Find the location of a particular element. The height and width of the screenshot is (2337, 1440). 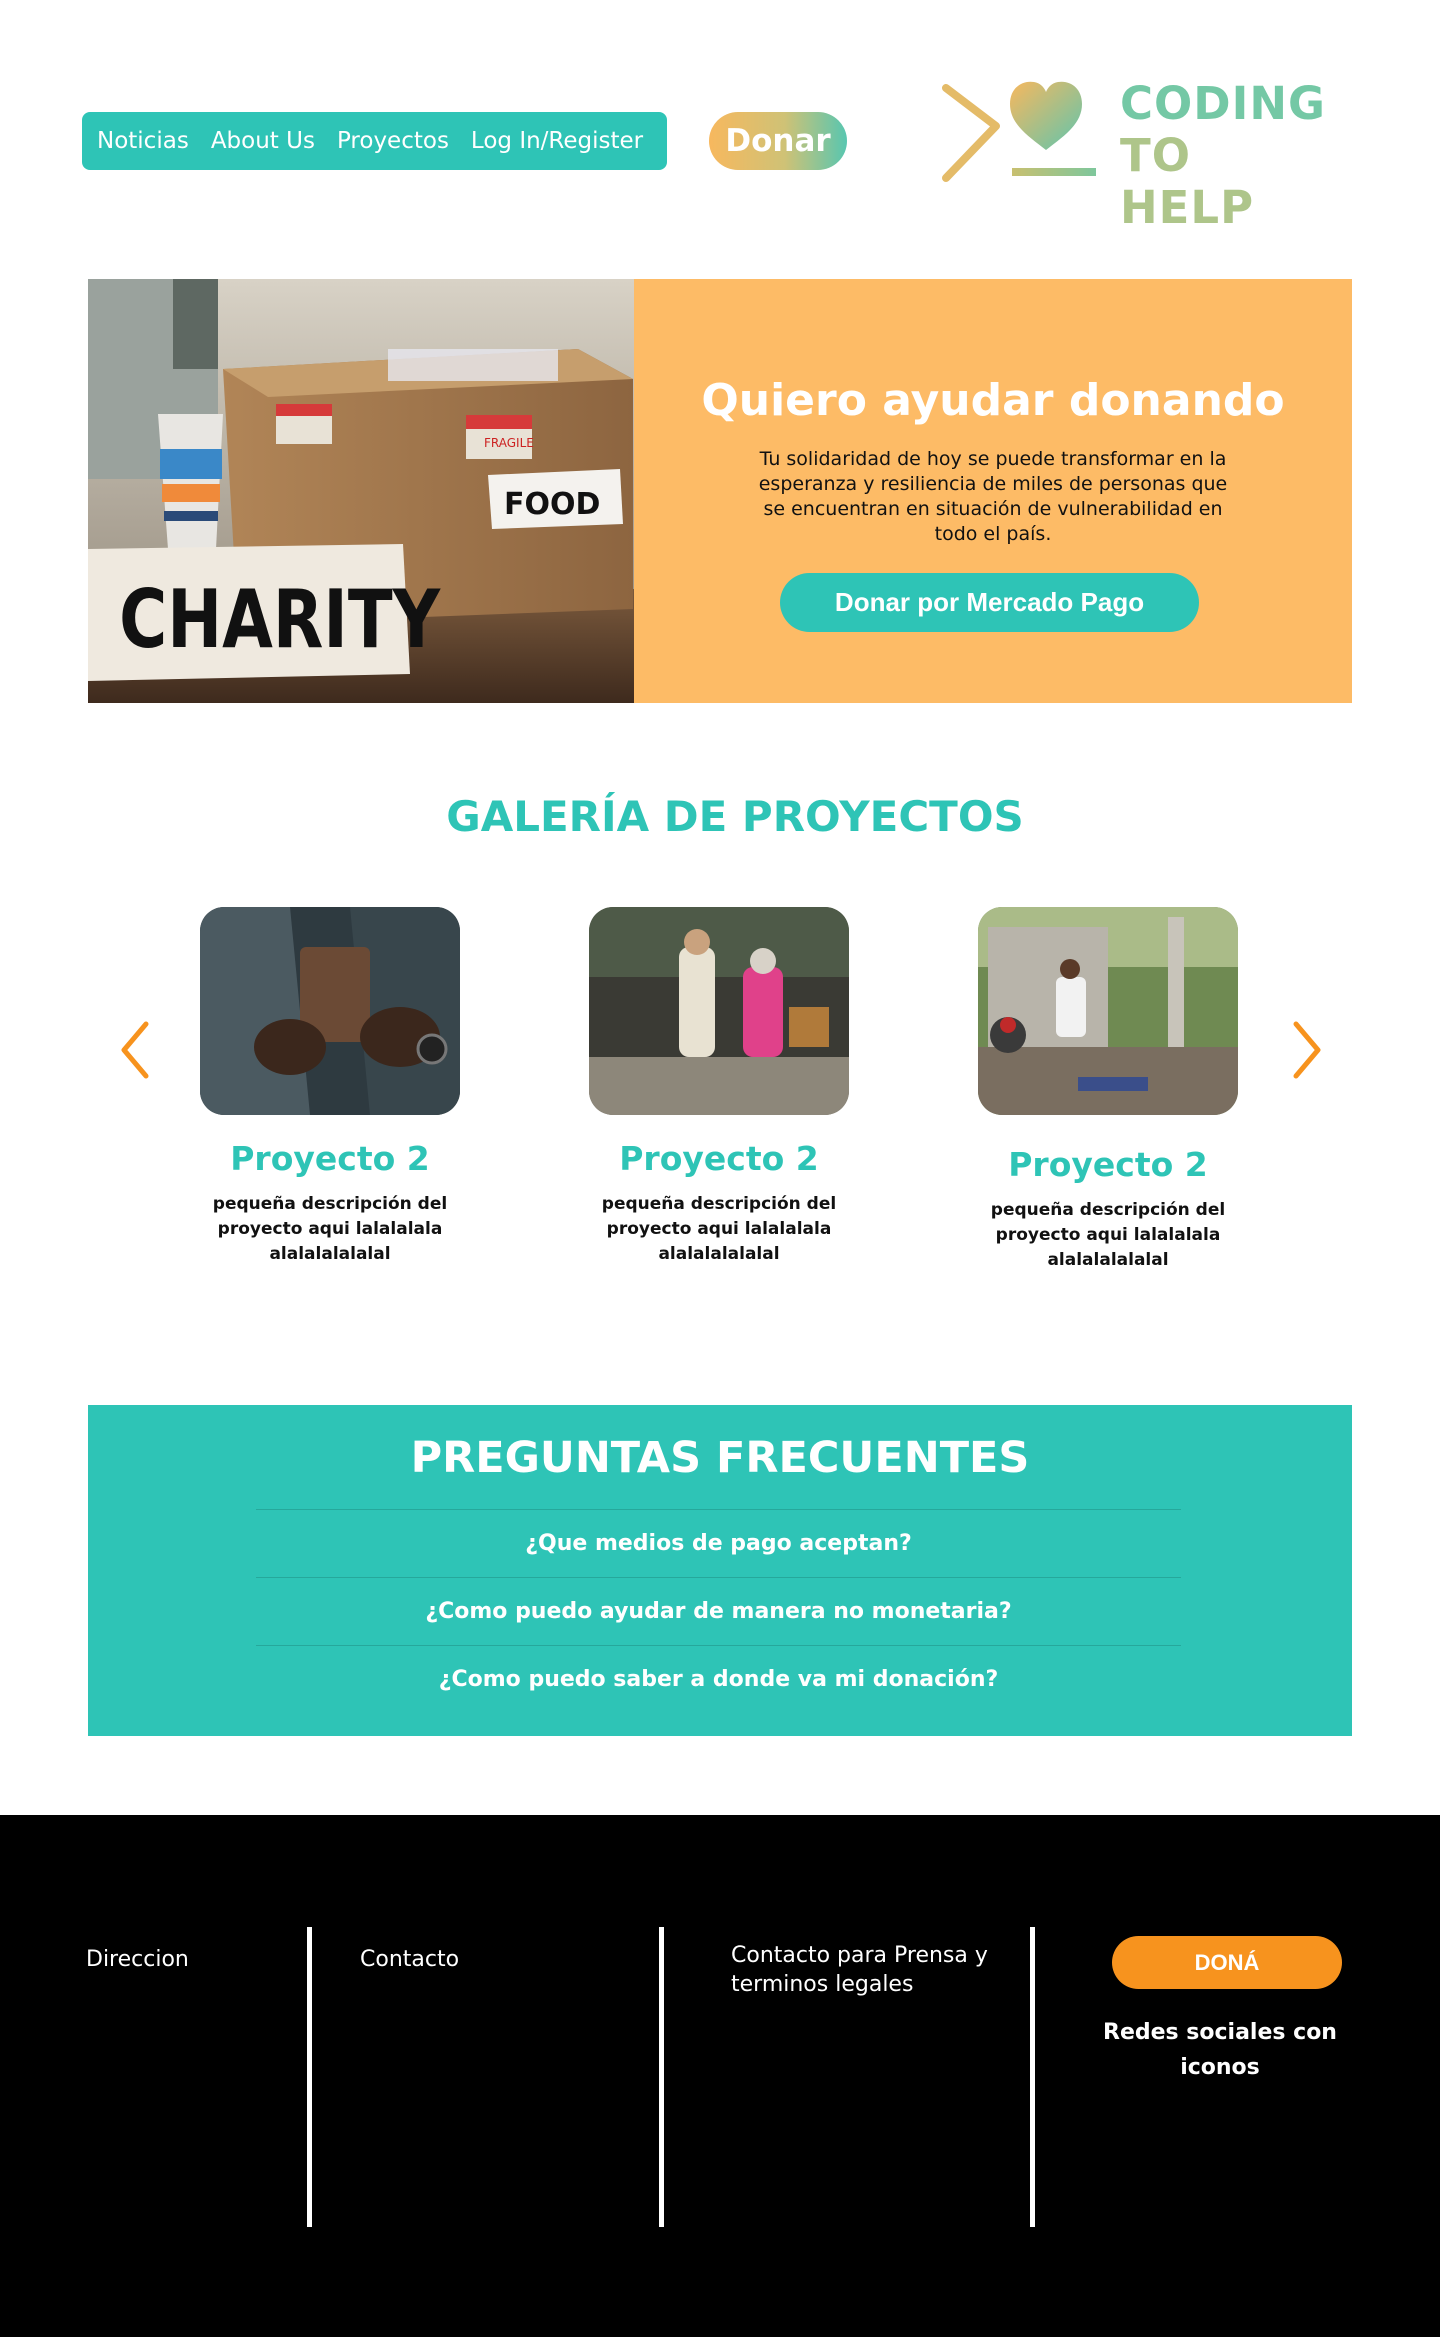

footer-address: Direccion is located at coordinates (137, 1959).